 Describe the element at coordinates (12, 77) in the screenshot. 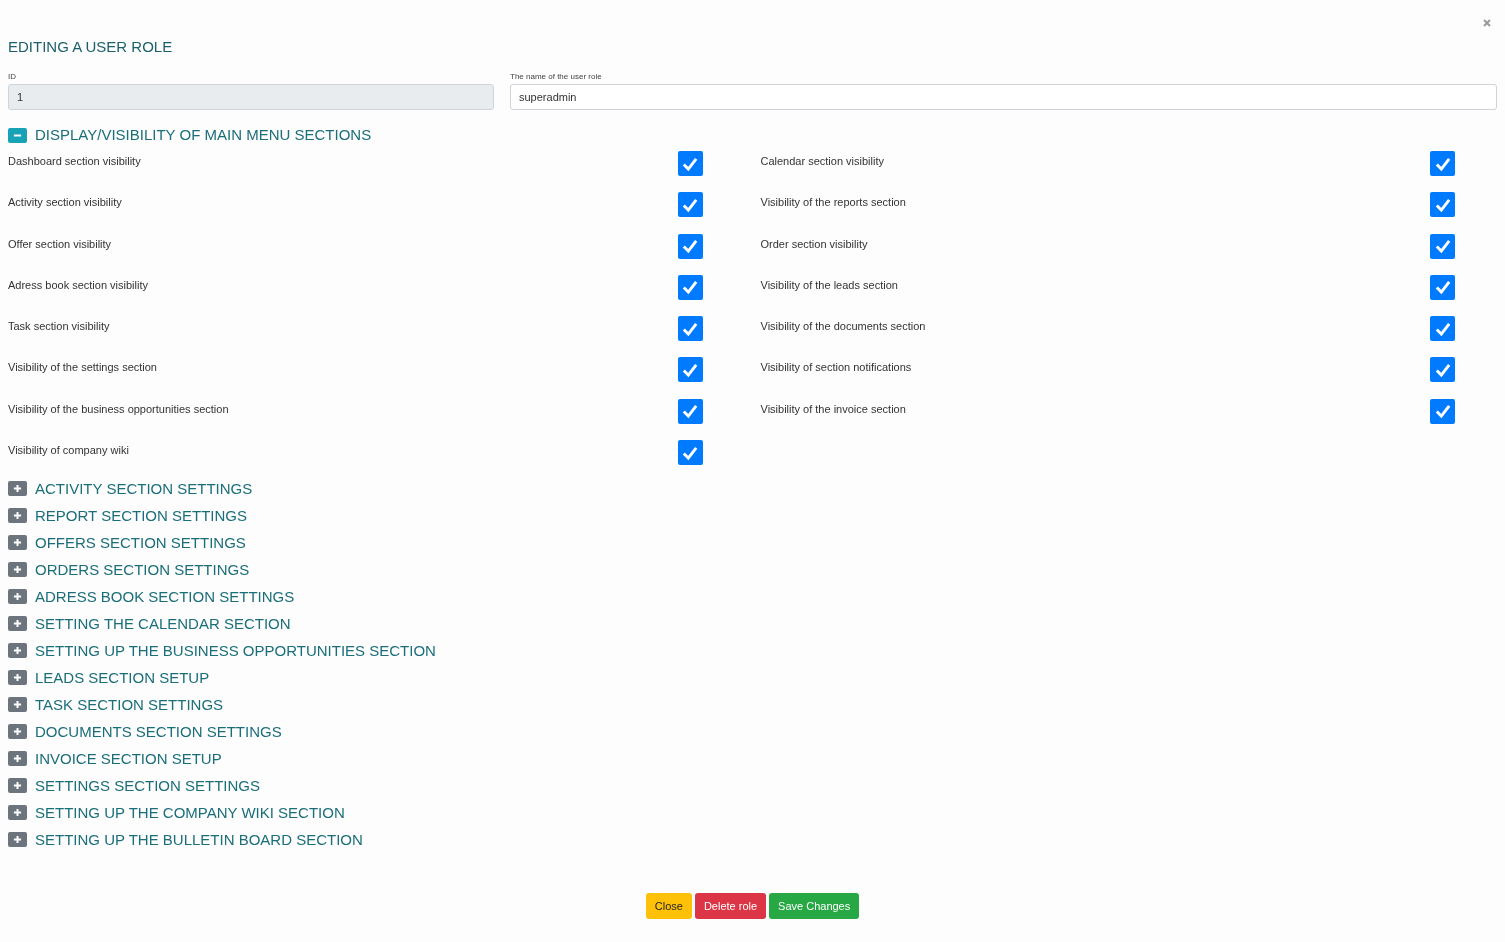

I see `field-label: ID` at that location.